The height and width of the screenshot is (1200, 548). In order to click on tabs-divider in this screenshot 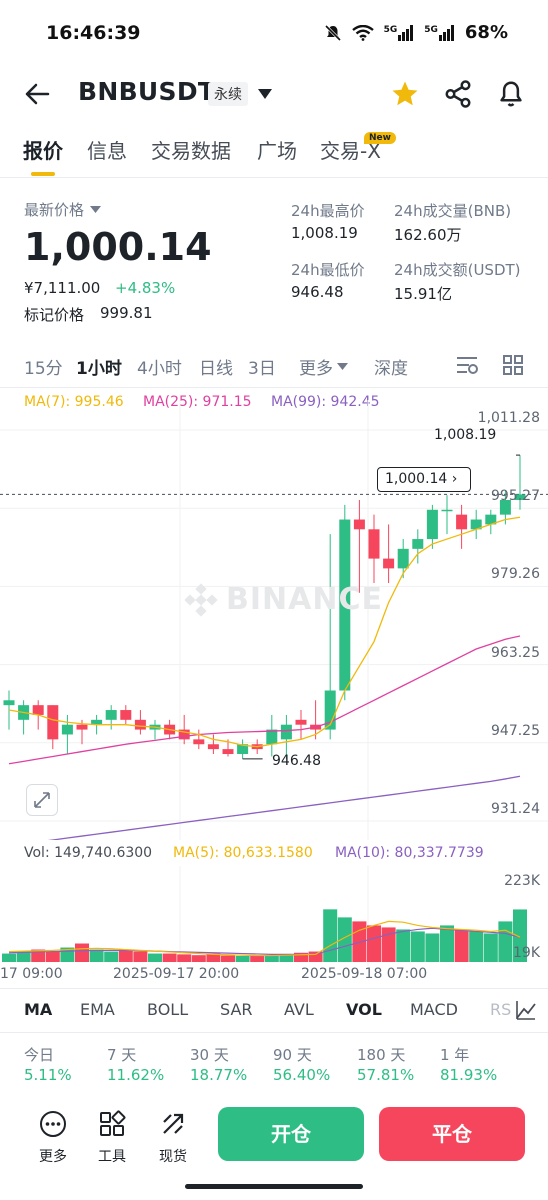, I will do `click(274, 177)`.